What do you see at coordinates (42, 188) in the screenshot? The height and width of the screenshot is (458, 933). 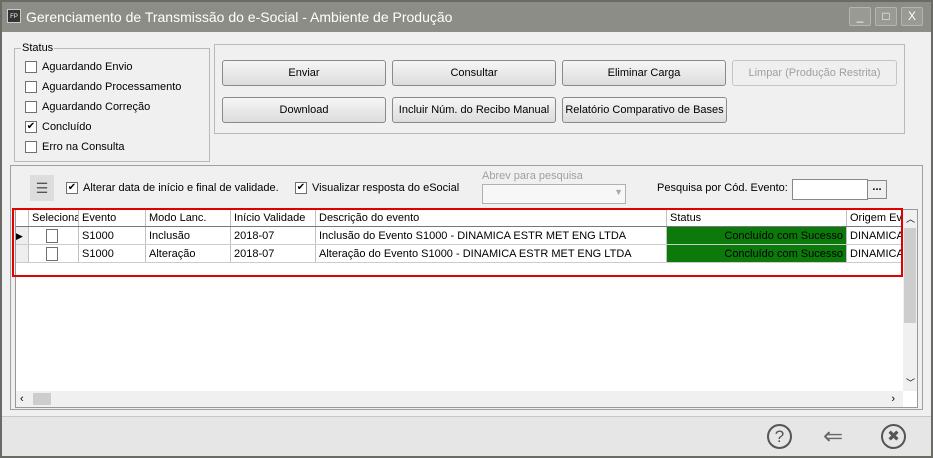 I see `select-all-icon: ☰` at bounding box center [42, 188].